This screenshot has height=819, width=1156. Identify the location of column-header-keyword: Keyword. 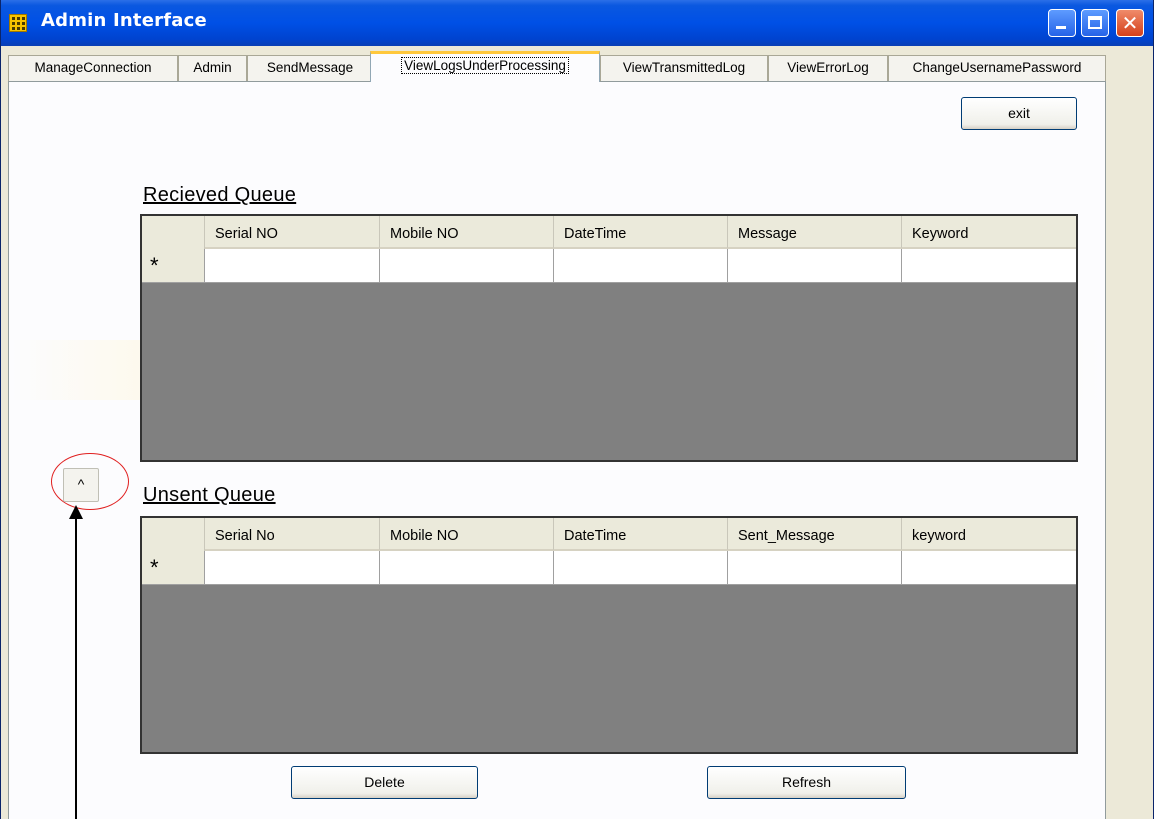
(989, 232).